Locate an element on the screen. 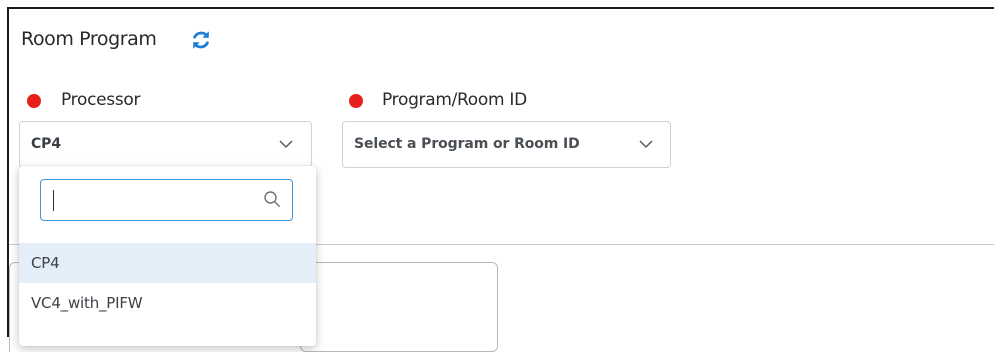 This screenshot has width=994, height=352. text-caret is located at coordinates (53, 200).